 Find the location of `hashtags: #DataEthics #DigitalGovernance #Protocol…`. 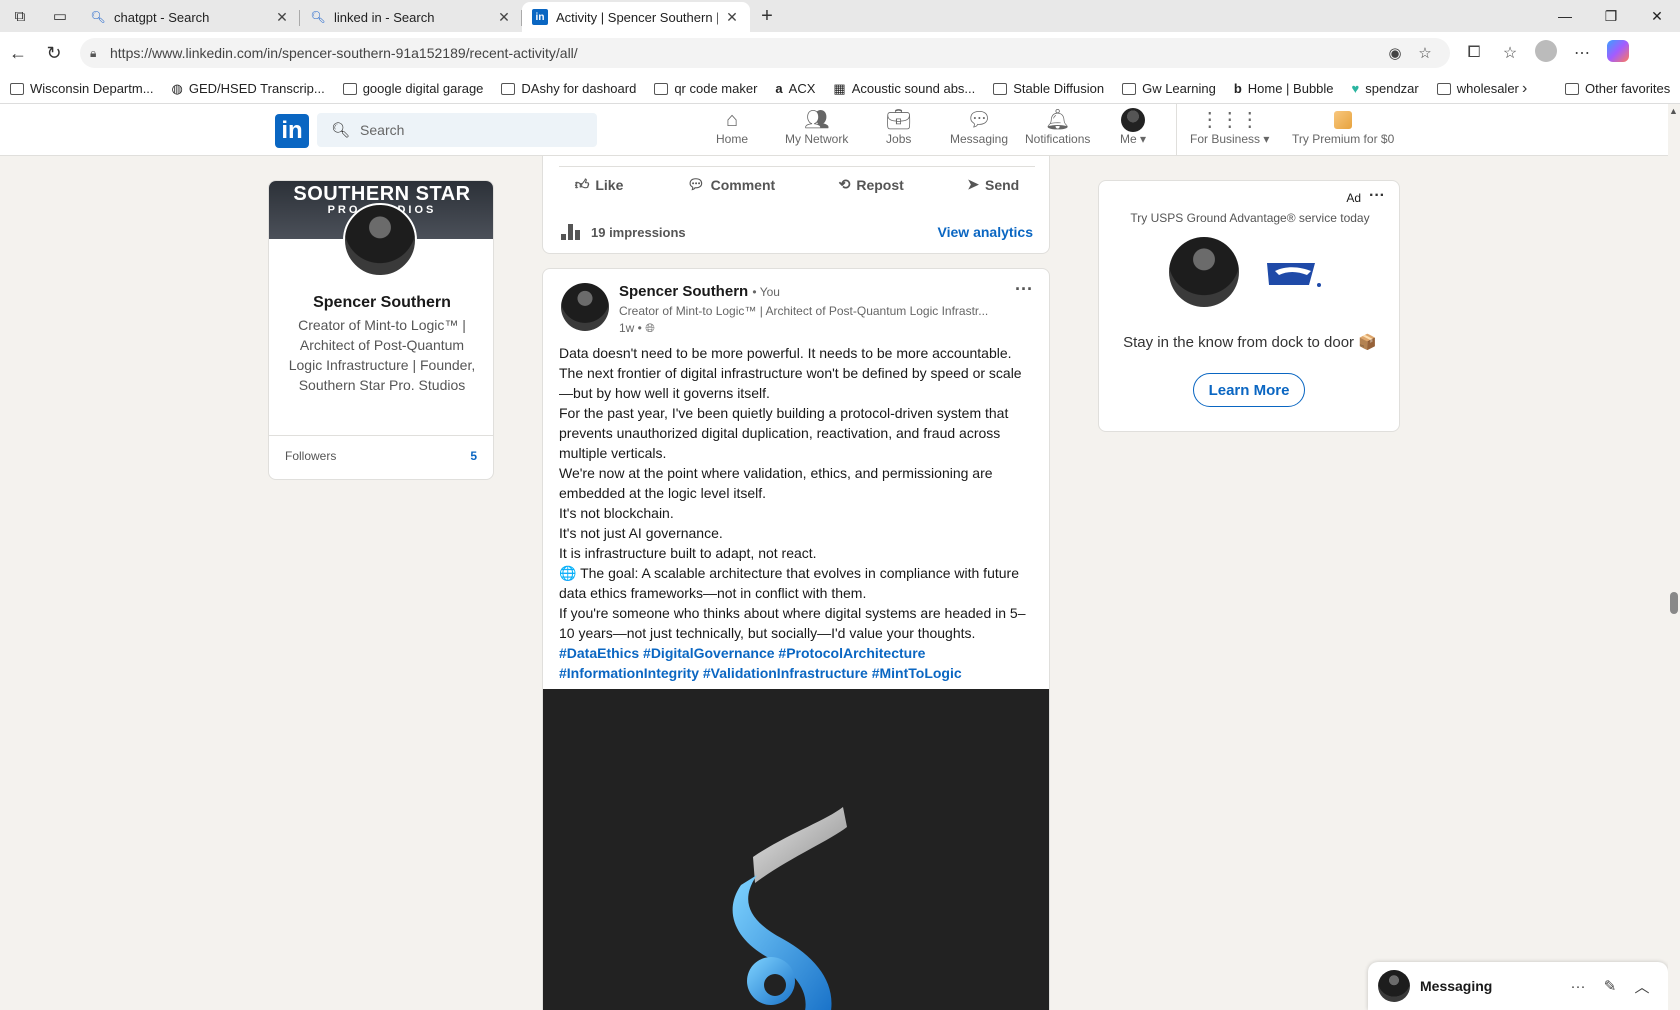

hashtags: #DataEthics #DigitalGovernance #Protocol… is located at coordinates (799, 653).